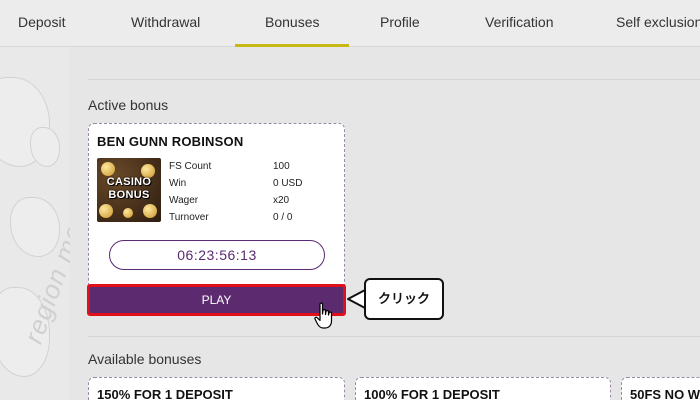 Image resolution: width=700 pixels, height=400 pixels. Describe the element at coordinates (404, 299) in the screenshot. I see `click-callout: クリック` at that location.